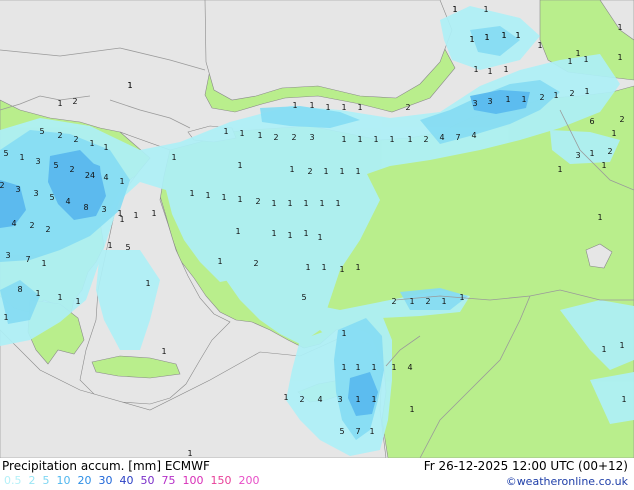  Describe the element at coordinates (19, 289) in the screenshot. I see `precip-value: 8` at that location.